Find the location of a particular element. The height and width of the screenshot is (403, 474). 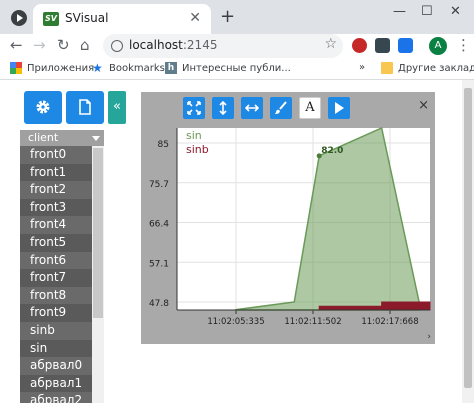

group-select: client is located at coordinates (62, 138).